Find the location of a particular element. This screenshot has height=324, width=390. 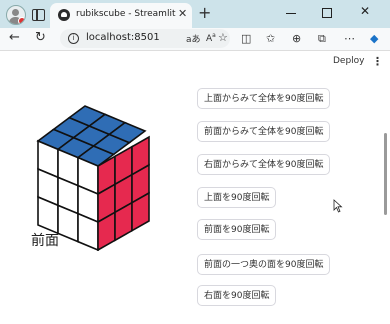

rotate-button-3: 右面からみて全体を90度回転 is located at coordinates (264, 164).